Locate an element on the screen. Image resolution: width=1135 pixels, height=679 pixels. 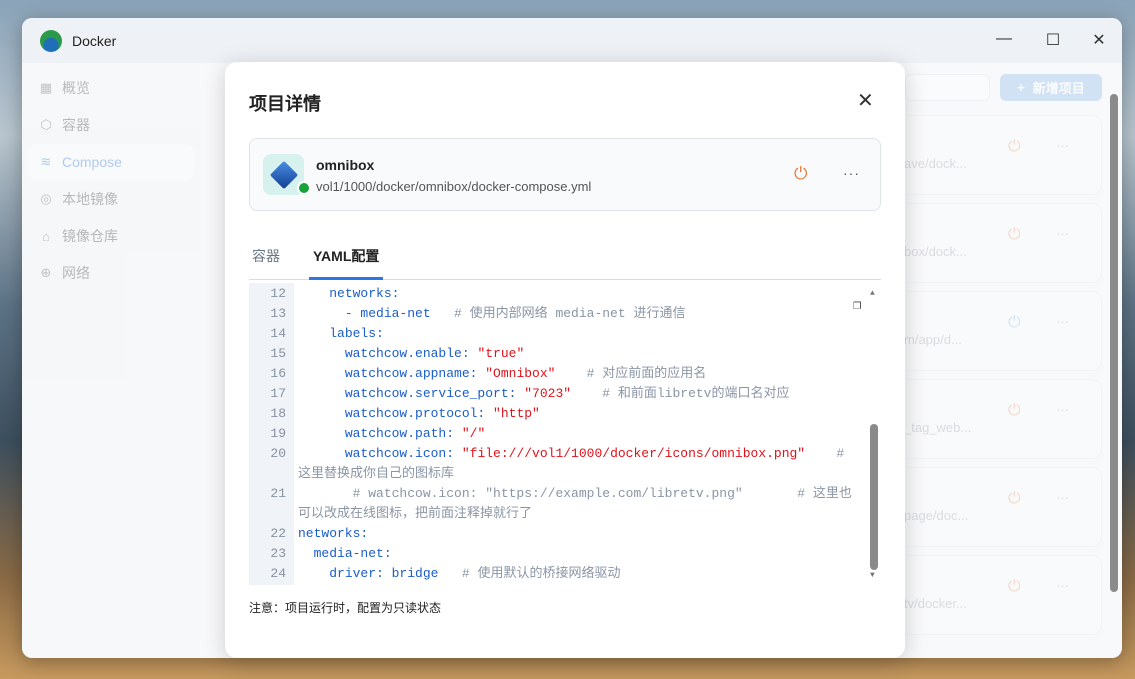
project-card-bg: box/dock... ⏻ ··· is located at coordinates (991, 243).